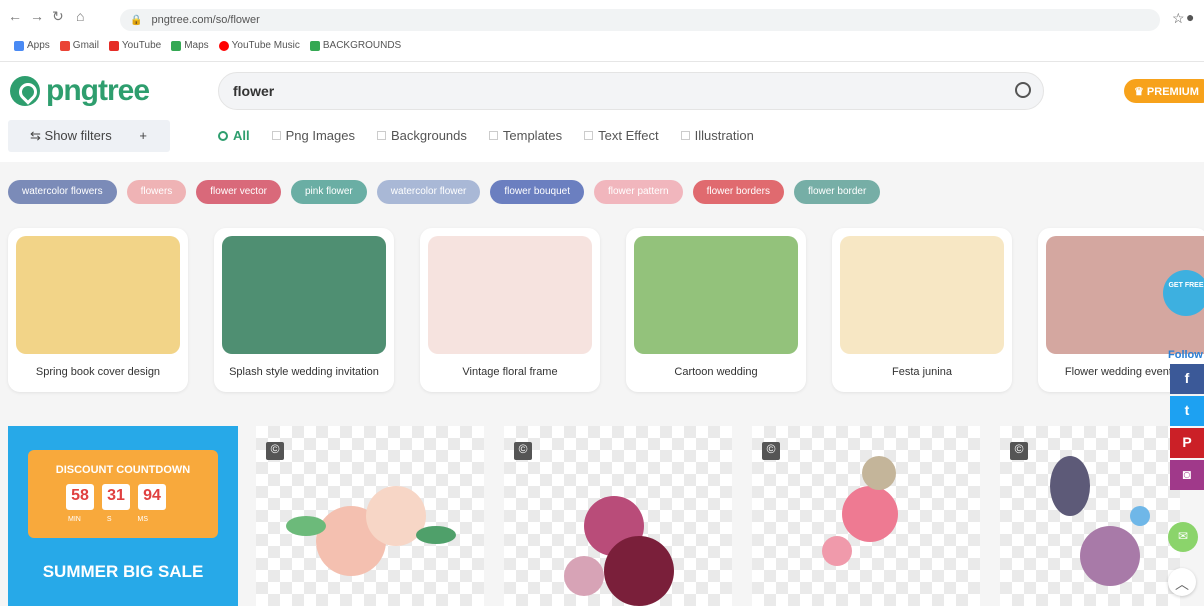  I want to click on collection-card: Cartoon wedding, so click(716, 310).